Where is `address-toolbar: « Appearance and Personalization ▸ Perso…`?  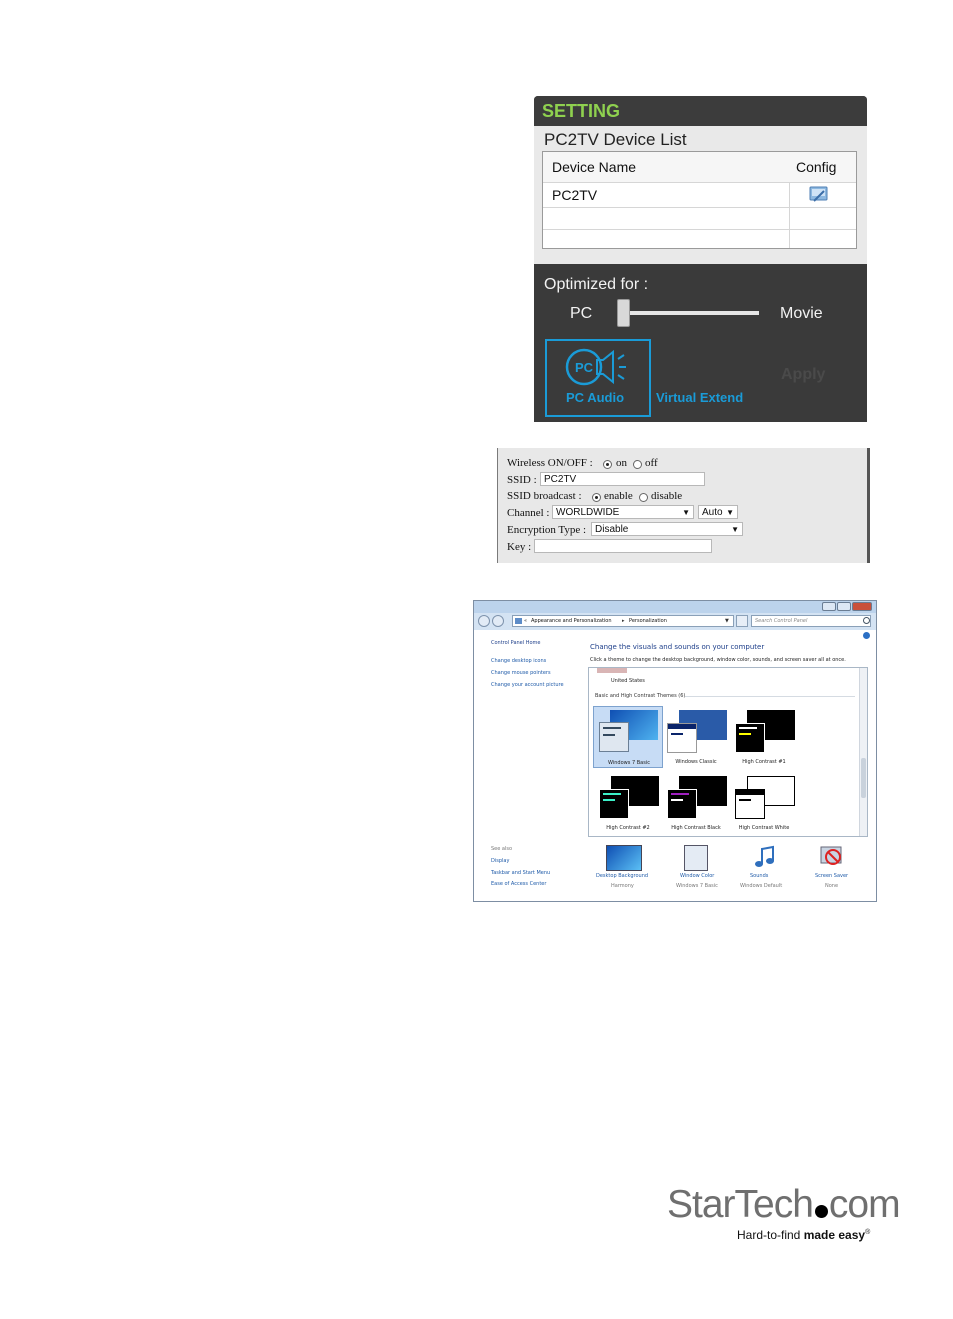 address-toolbar: « Appearance and Personalization ▸ Perso… is located at coordinates (675, 621).